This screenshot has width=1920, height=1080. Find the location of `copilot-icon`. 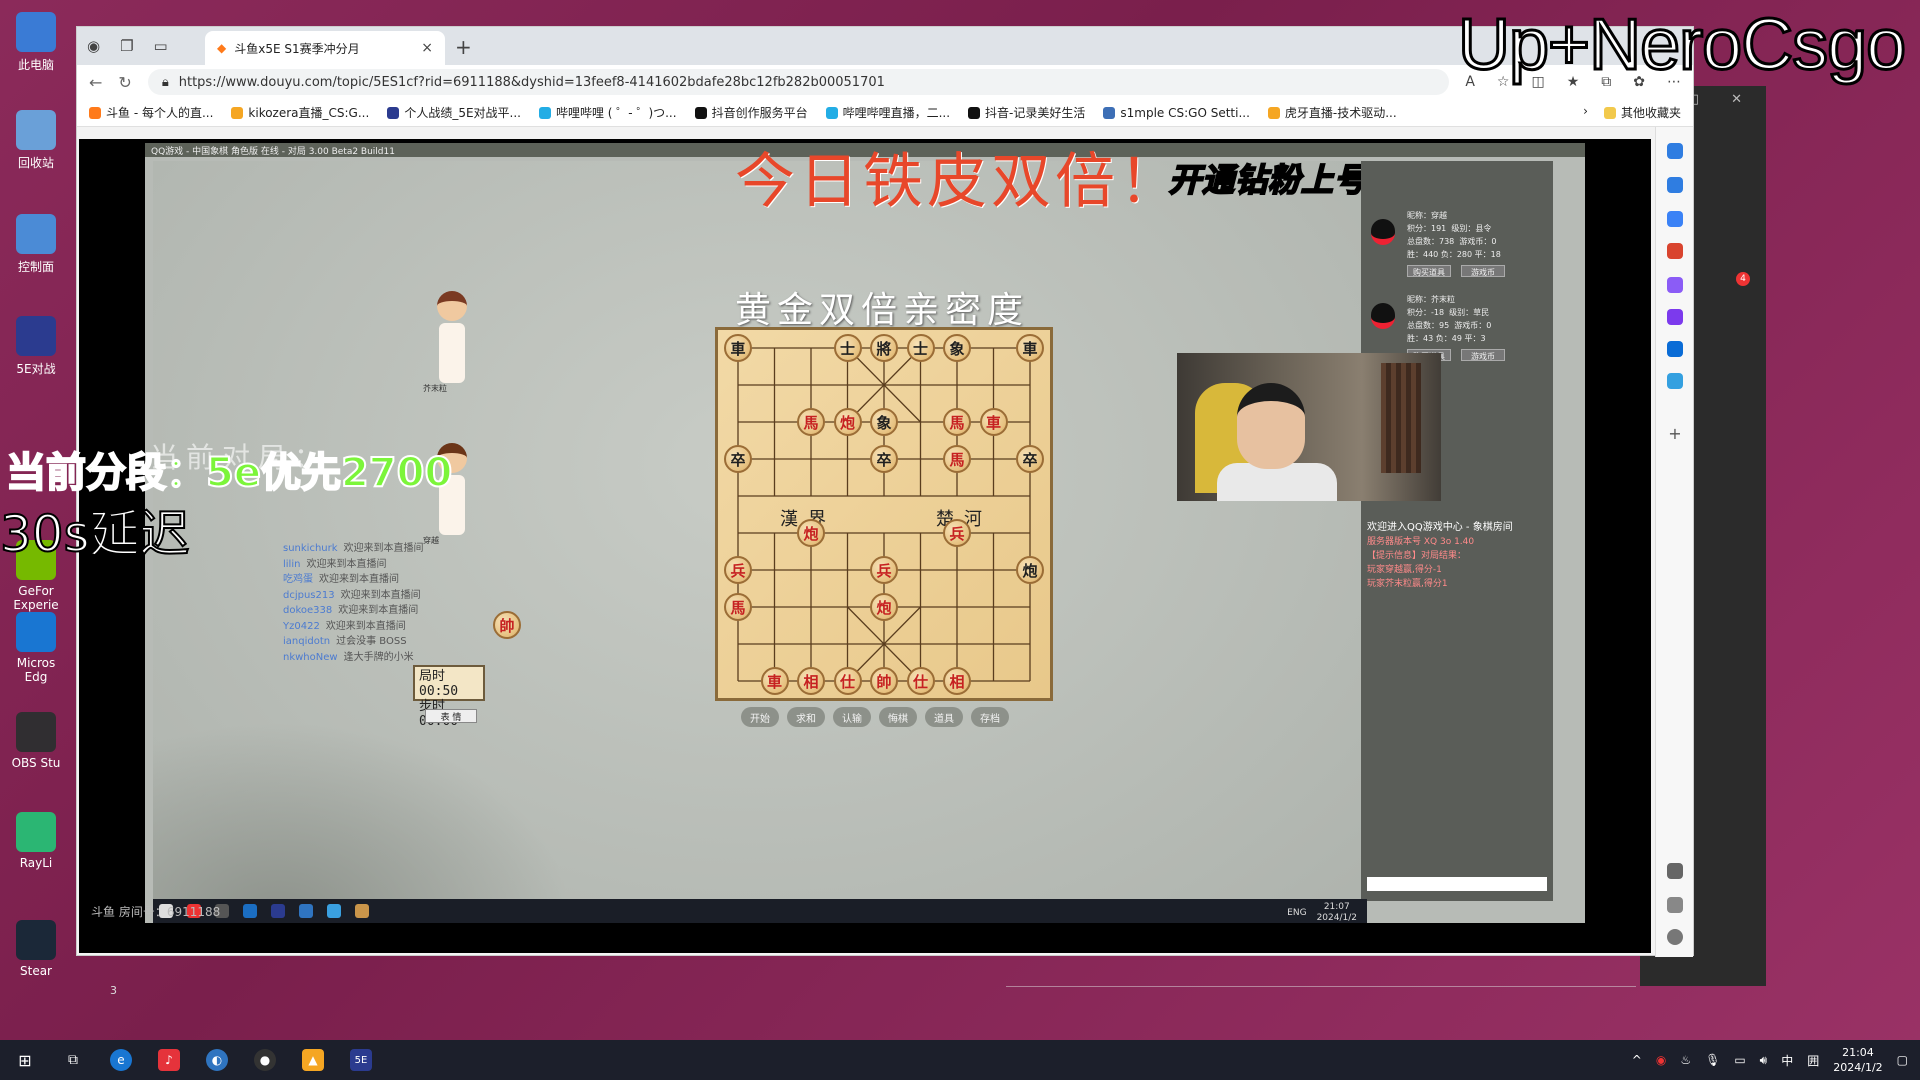

copilot-icon is located at coordinates (1675, 317).